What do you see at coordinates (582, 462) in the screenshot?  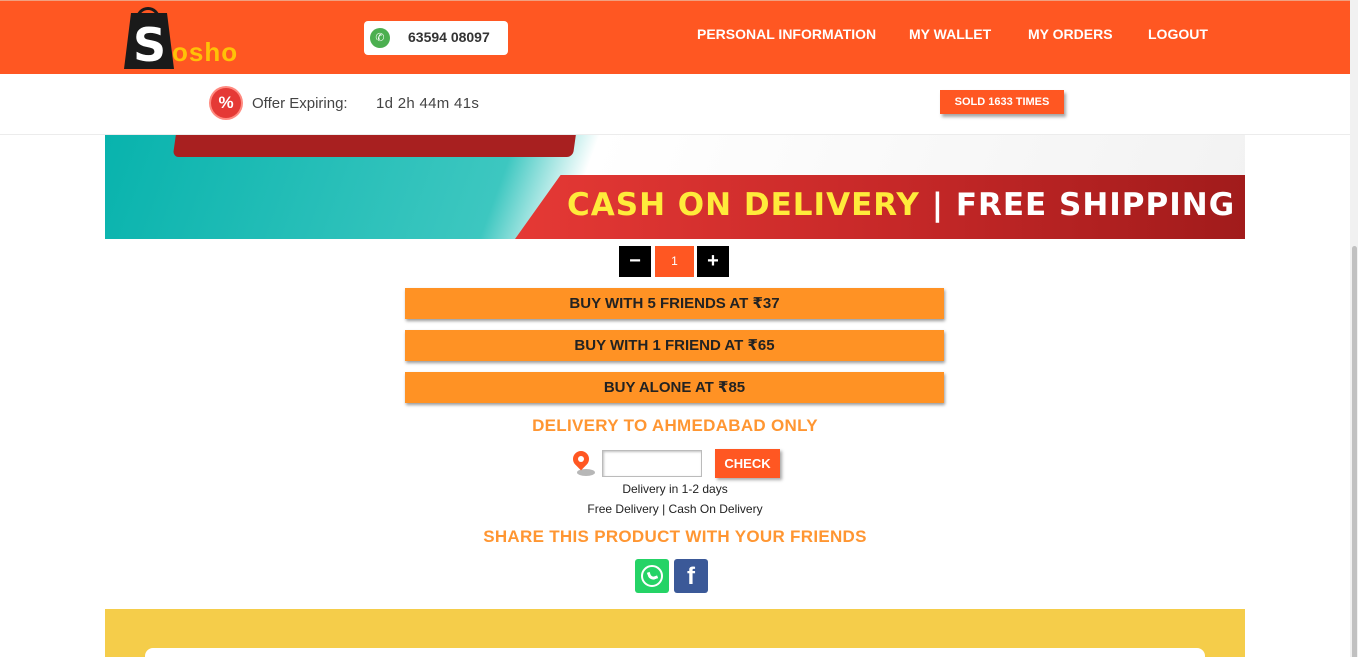 I see `location-pin-icon` at bounding box center [582, 462].